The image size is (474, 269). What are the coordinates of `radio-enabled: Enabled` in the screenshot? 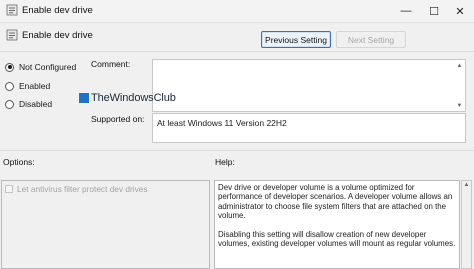 It's located at (27, 86).